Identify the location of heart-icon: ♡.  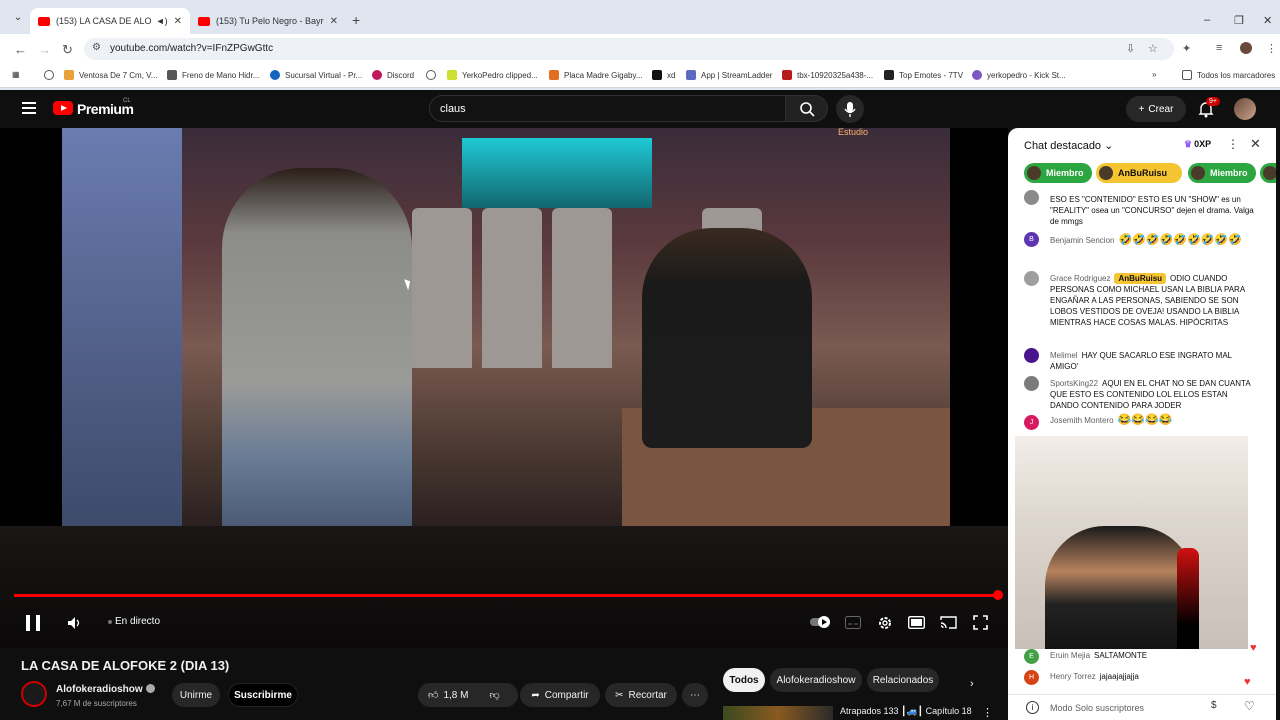
(1249, 706).